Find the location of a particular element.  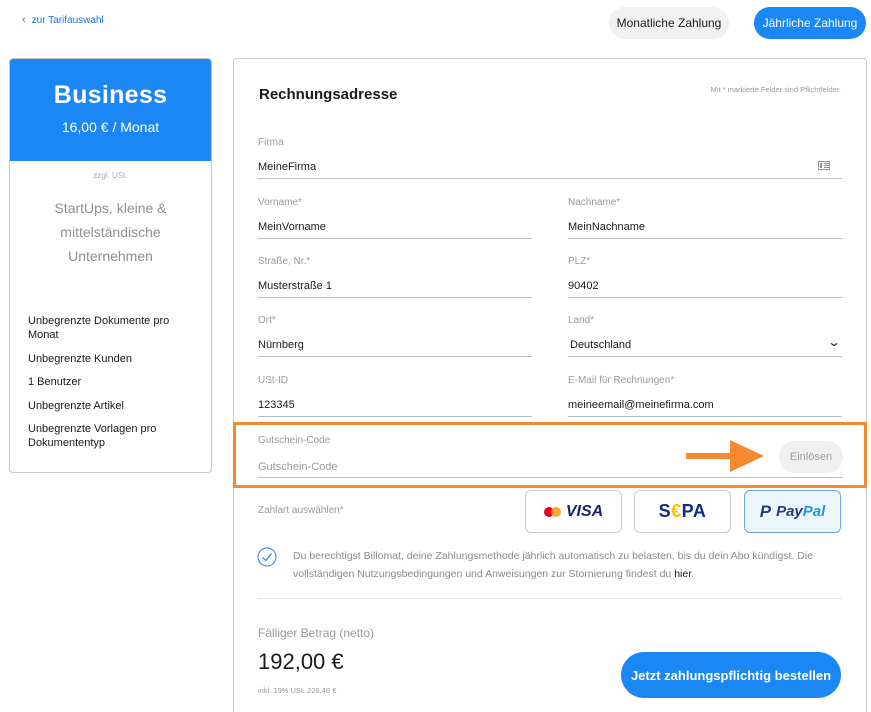

first-name-label: Vorname* is located at coordinates (280, 202).